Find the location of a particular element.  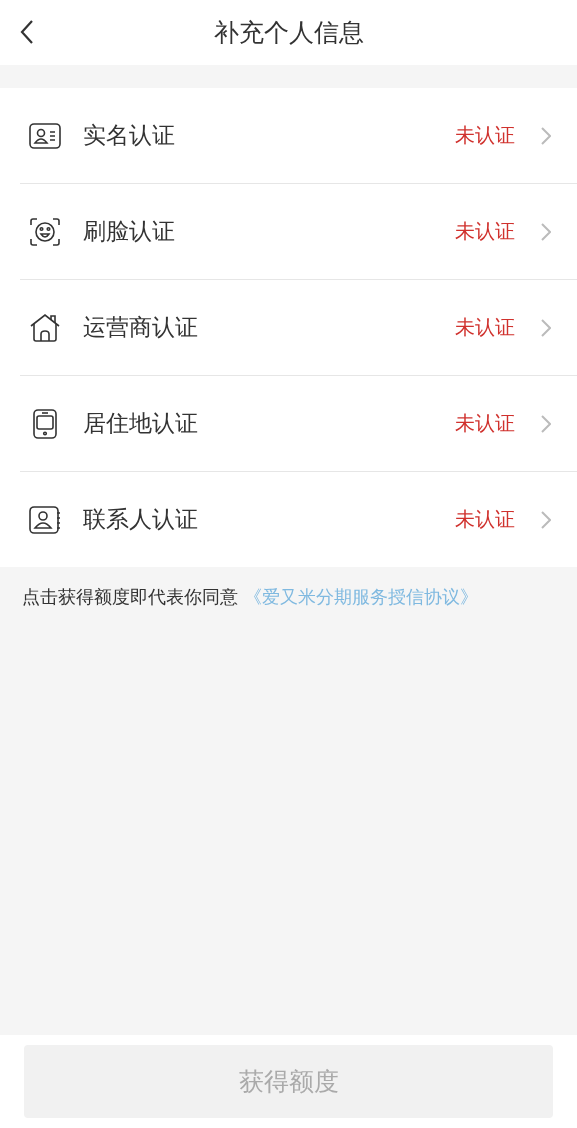

verification-item: 刷脸认证 未认证 is located at coordinates (298, 232).